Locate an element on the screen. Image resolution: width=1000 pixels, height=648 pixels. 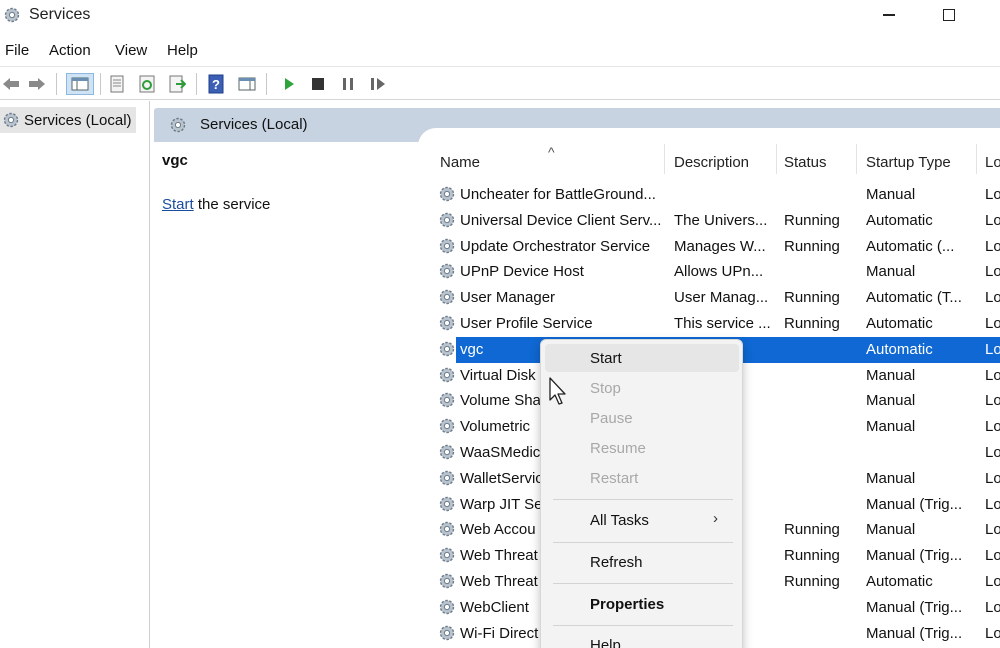
tree-node-services-local: Services (Local) is located at coordinates (68, 120).